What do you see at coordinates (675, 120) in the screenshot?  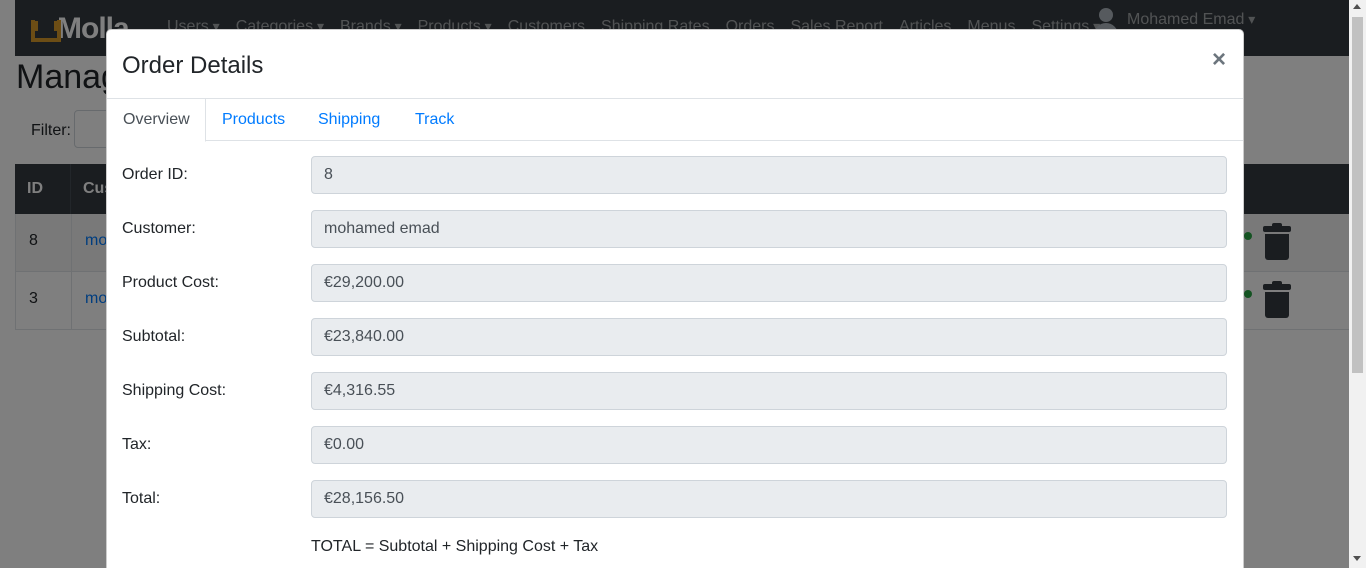 I see `modal-tabs: Overview Products Shipping Track` at bounding box center [675, 120].